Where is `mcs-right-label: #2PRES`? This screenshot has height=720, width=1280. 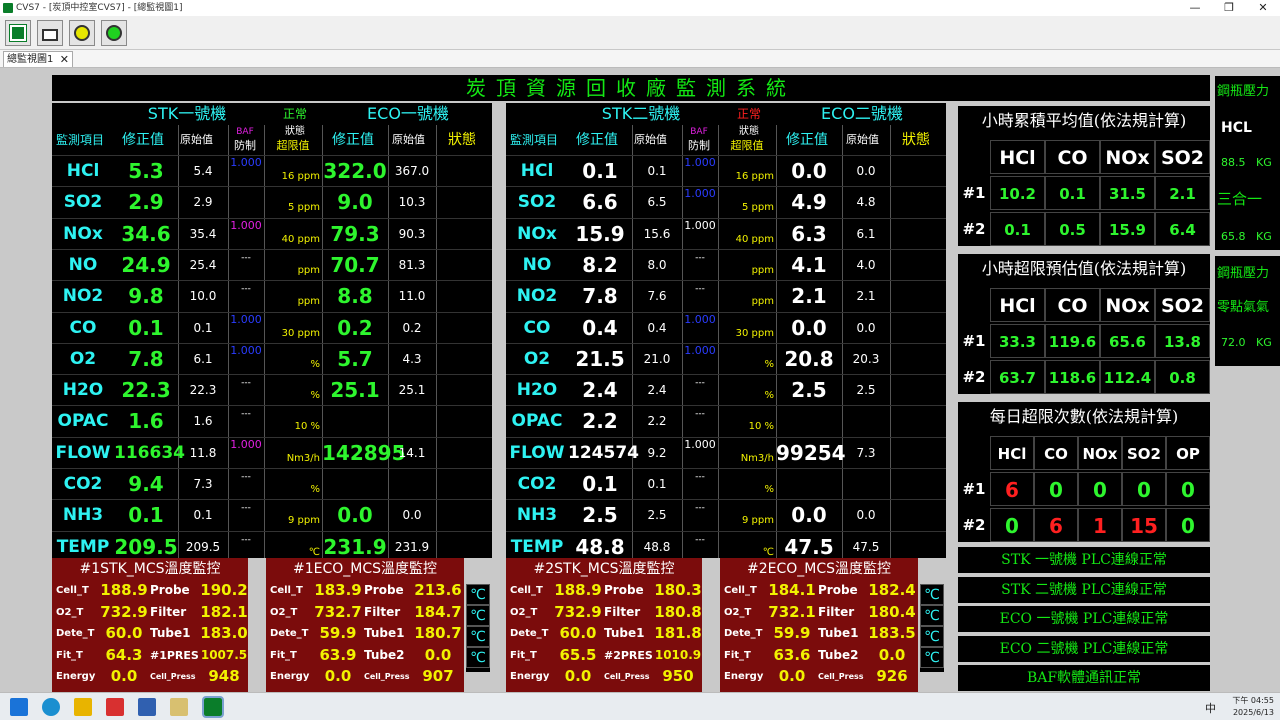 mcs-right-label: #2PRES is located at coordinates (628, 655).